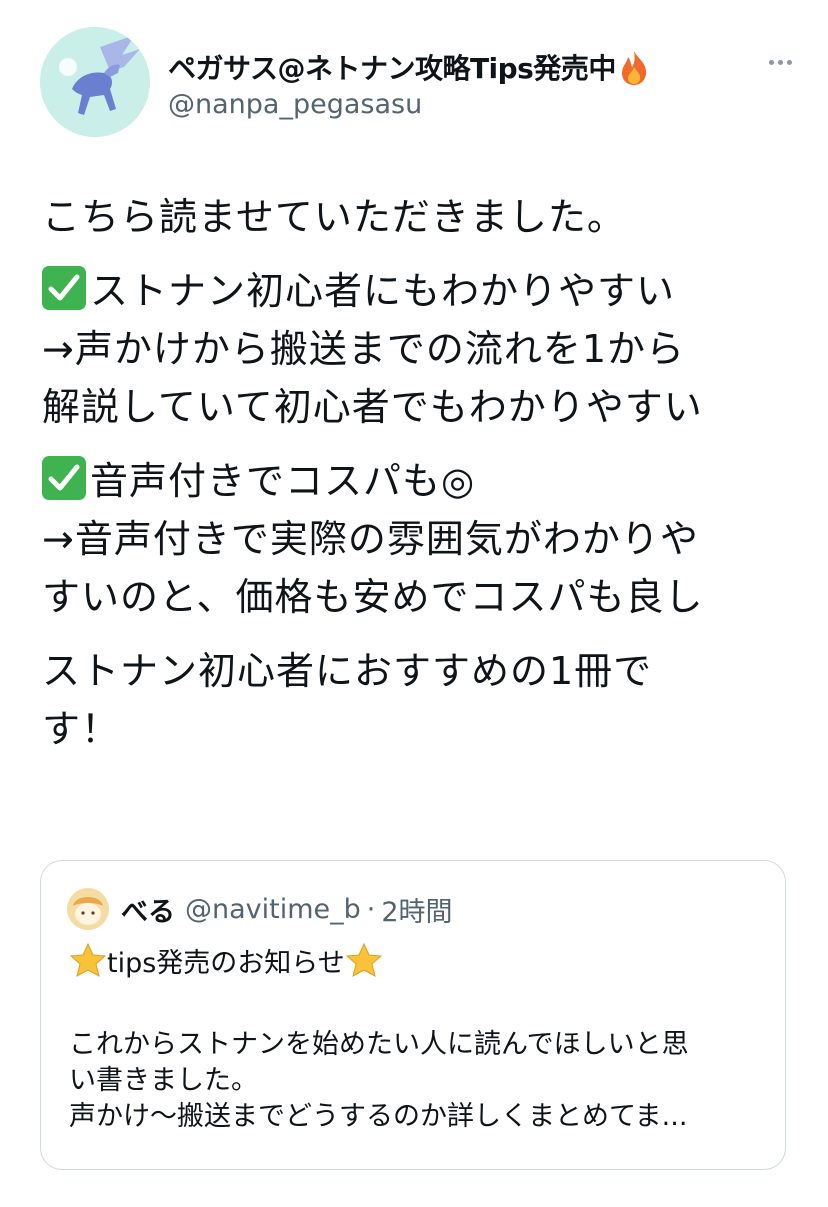  I want to click on fire-icon, so click(634, 68).